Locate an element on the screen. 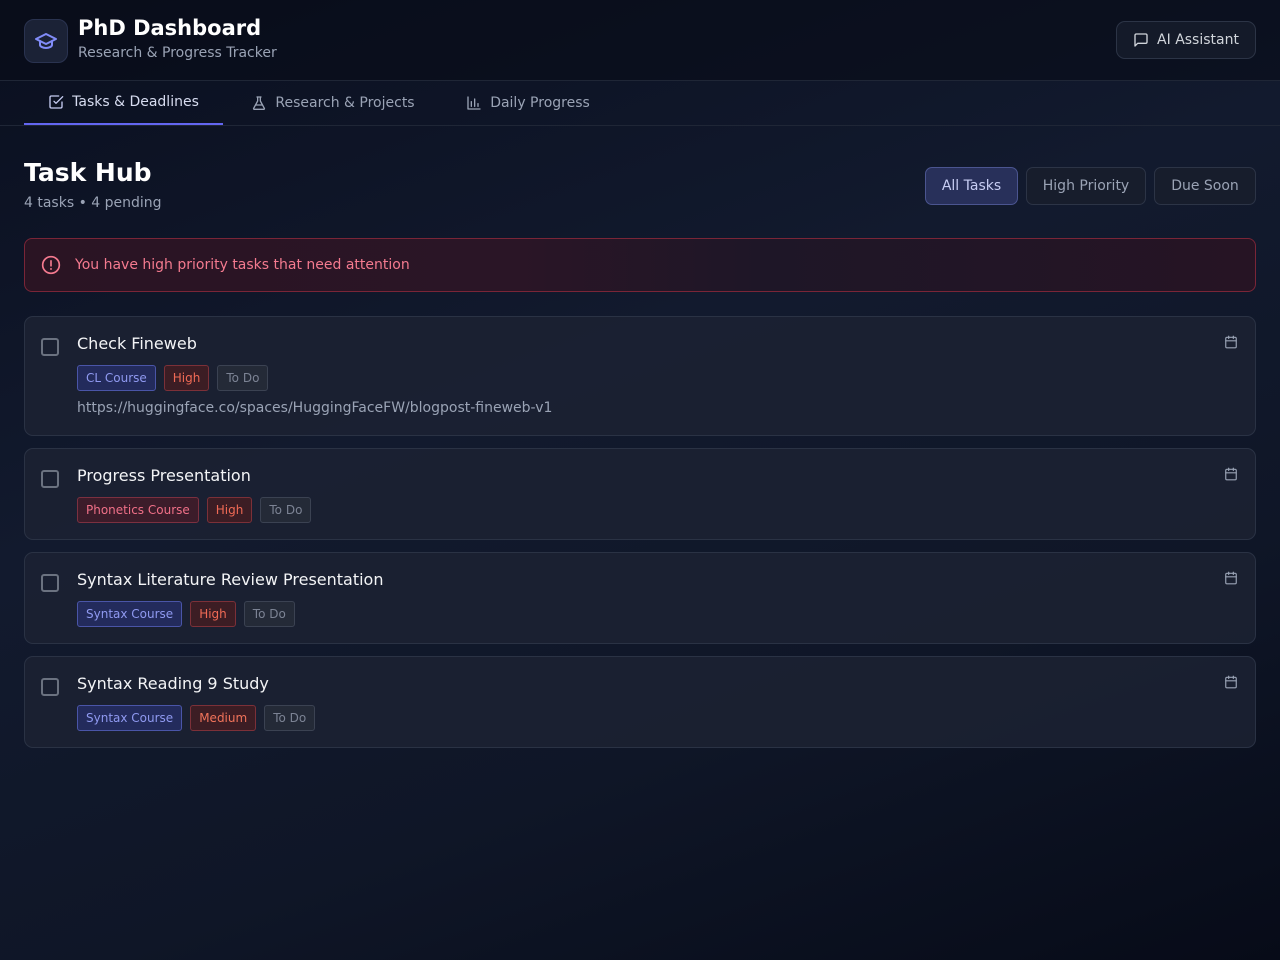  task-tags: Phonetics Course High To Do is located at coordinates (194, 510).